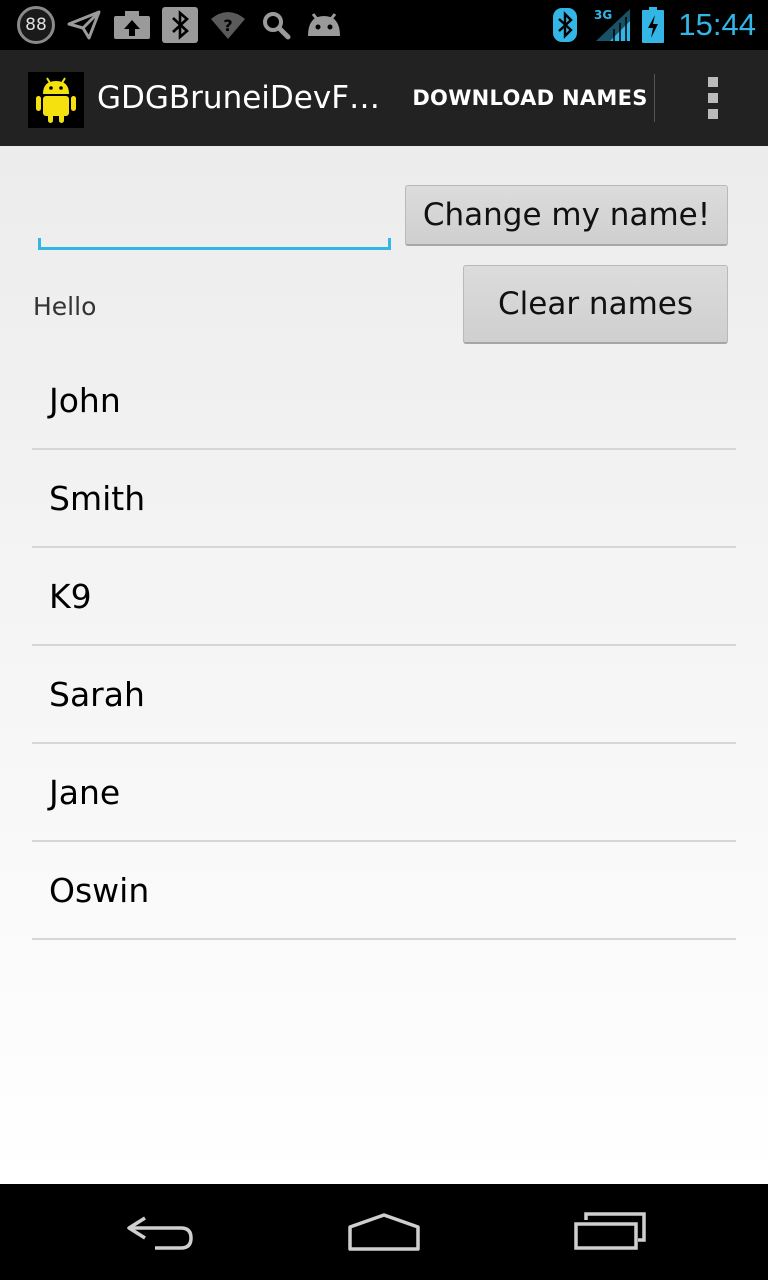 The image size is (768, 1280). Describe the element at coordinates (610, 1232) in the screenshot. I see `recent-apps-icon` at that location.